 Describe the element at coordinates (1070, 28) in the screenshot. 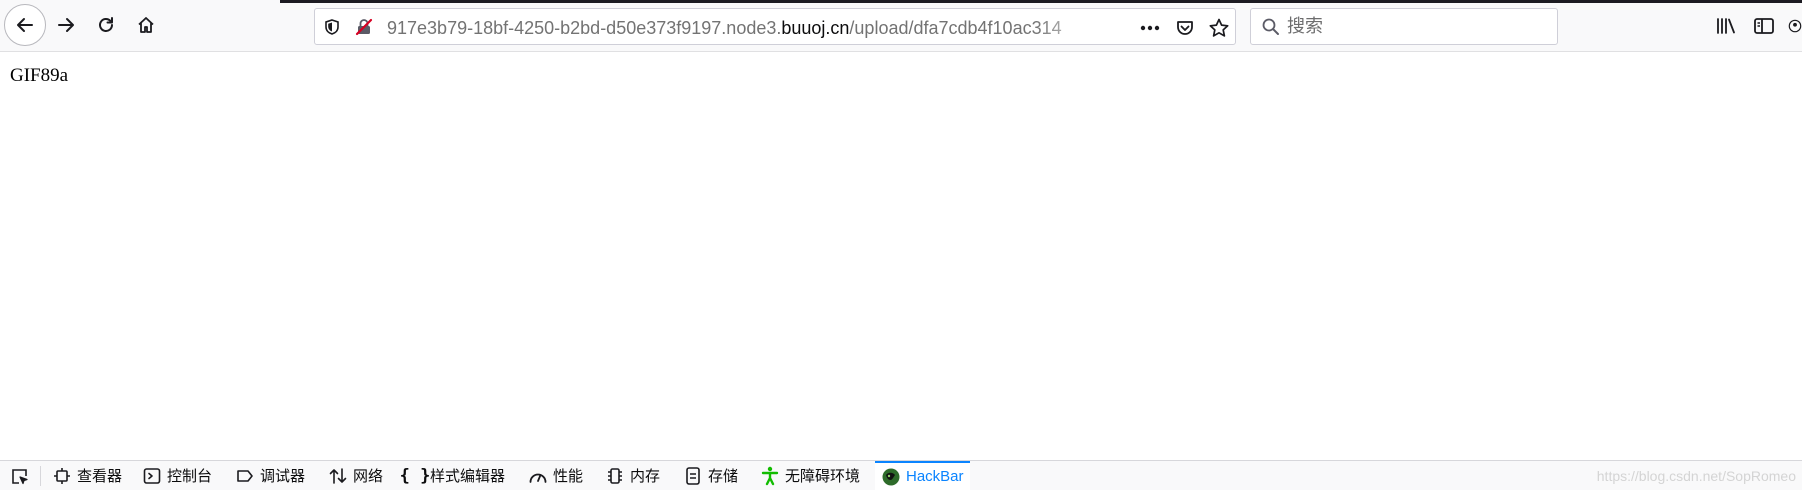

I see `url-fade` at that location.